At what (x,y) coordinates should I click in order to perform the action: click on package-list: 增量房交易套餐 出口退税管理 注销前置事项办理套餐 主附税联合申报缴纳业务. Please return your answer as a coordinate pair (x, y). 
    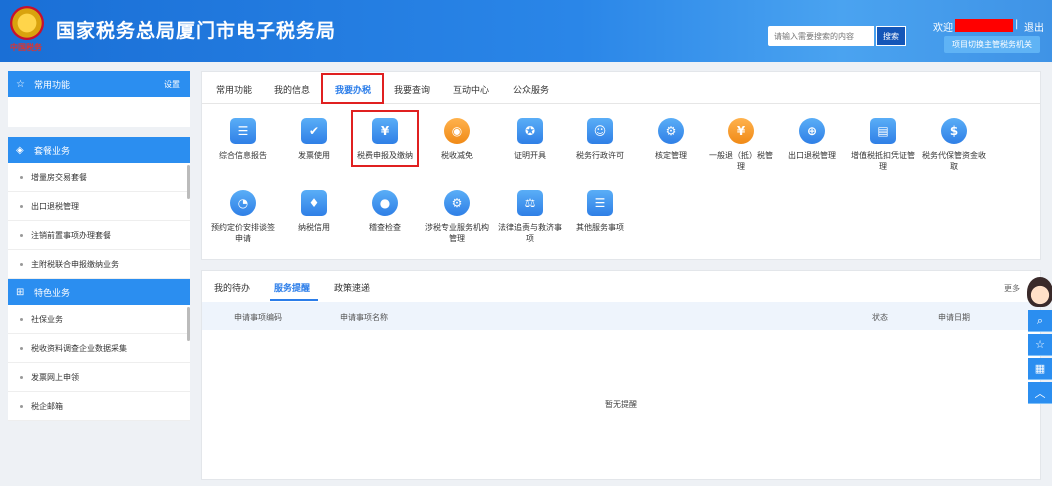
    Looking at the image, I should click on (99, 221).